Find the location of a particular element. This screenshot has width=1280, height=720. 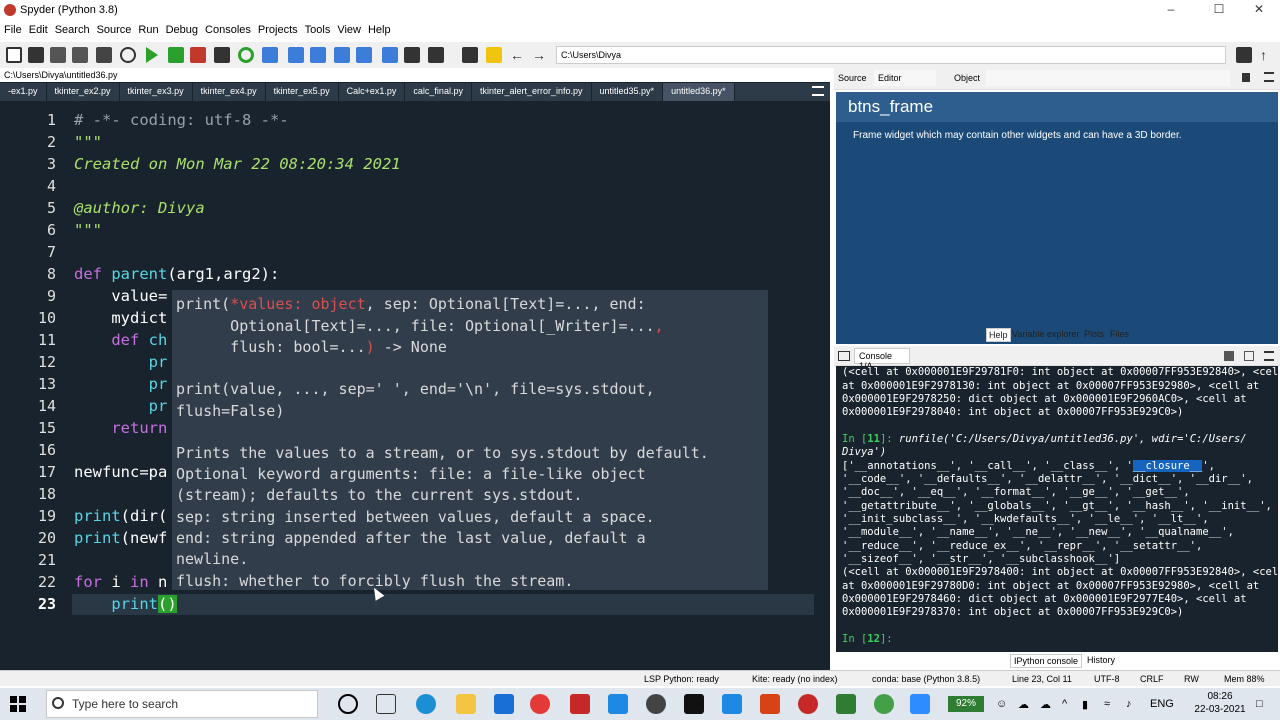

close-button: ✕ is located at coordinates (1259, 10).